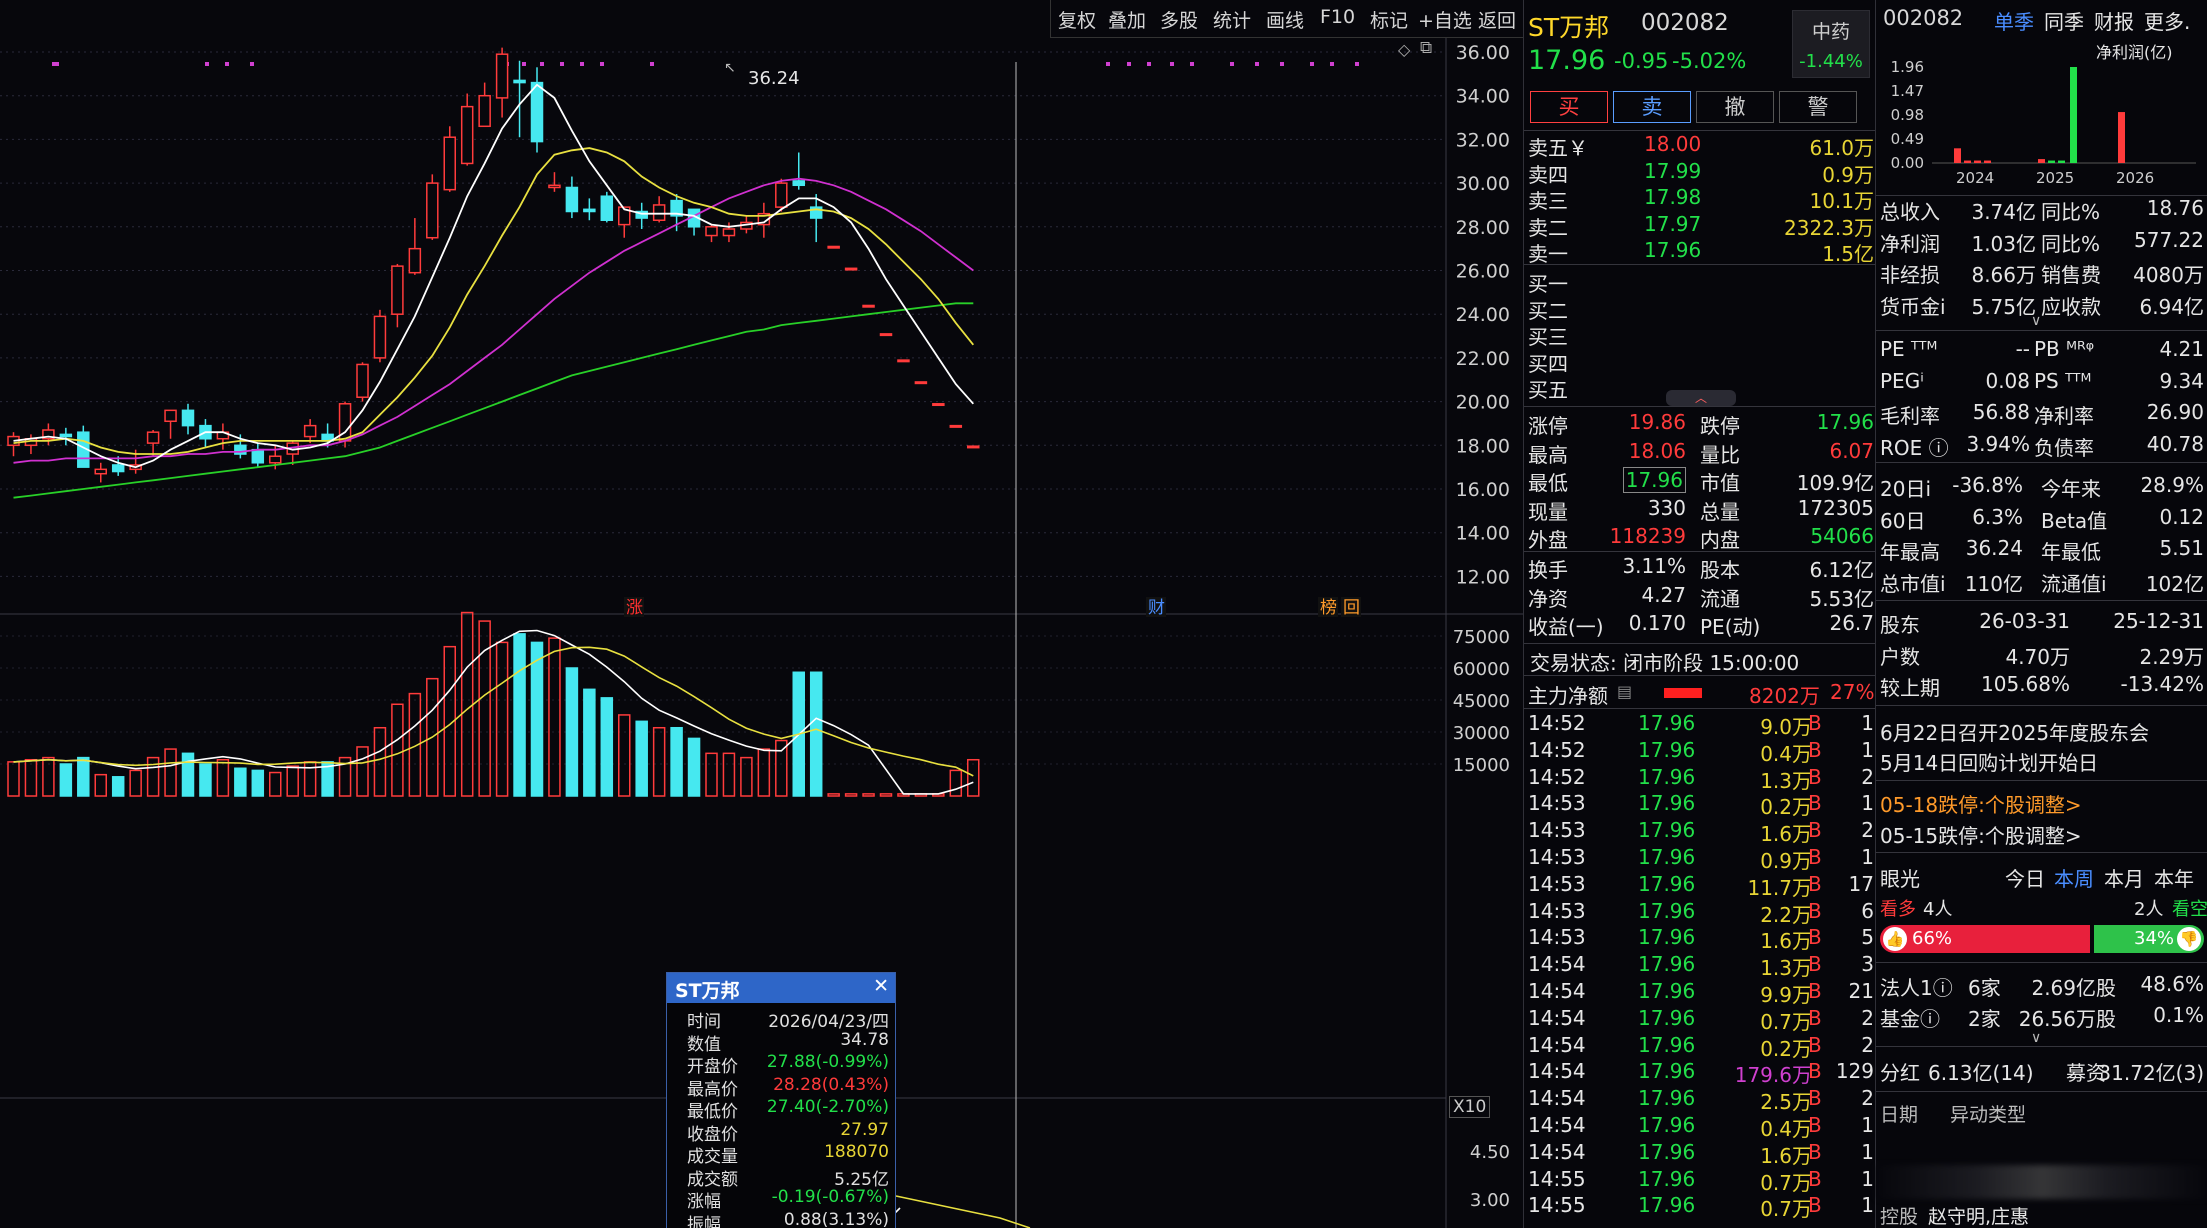 This screenshot has width=2207, height=1228. I want to click on alert-button: 警, so click(1818, 107).